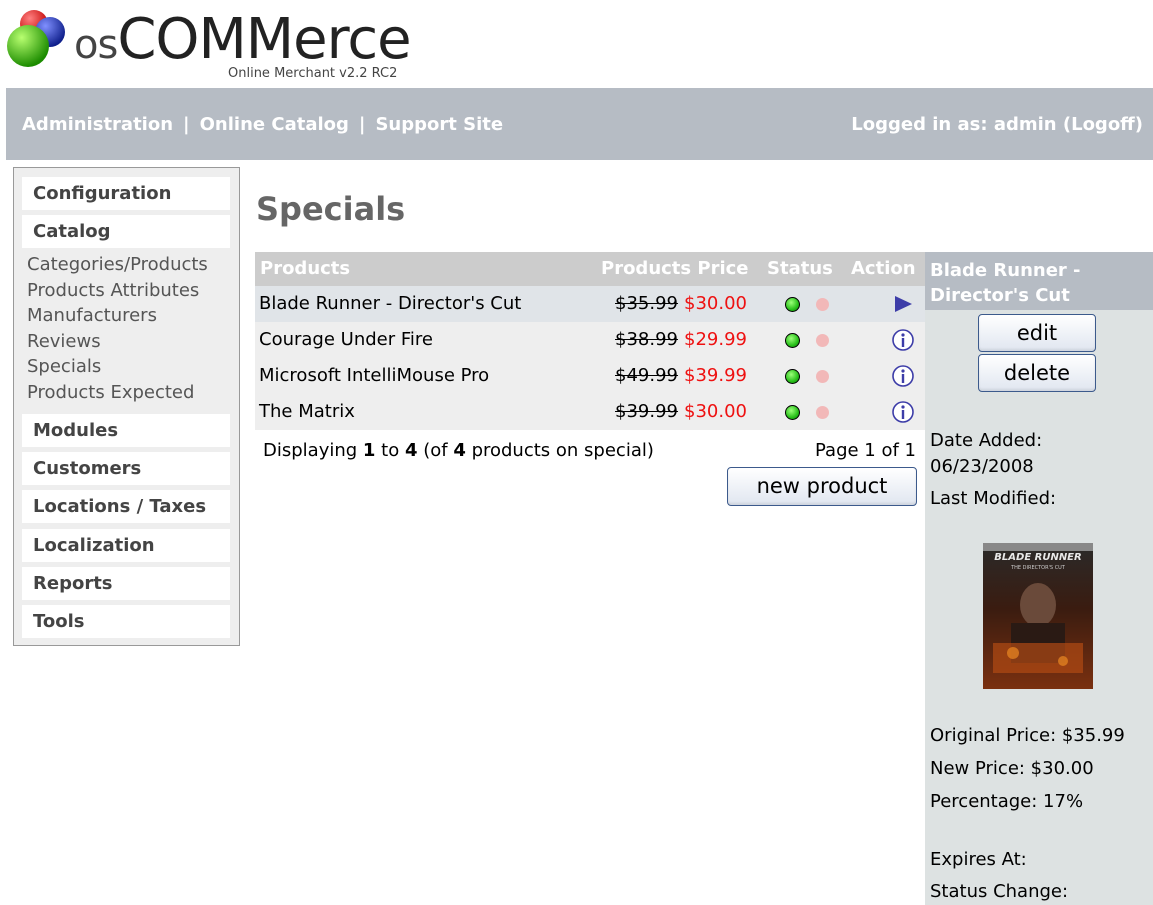 The width and height of the screenshot is (1153, 905). Describe the element at coordinates (313, 450) in the screenshot. I see `displaying-prefix: Displaying` at that location.